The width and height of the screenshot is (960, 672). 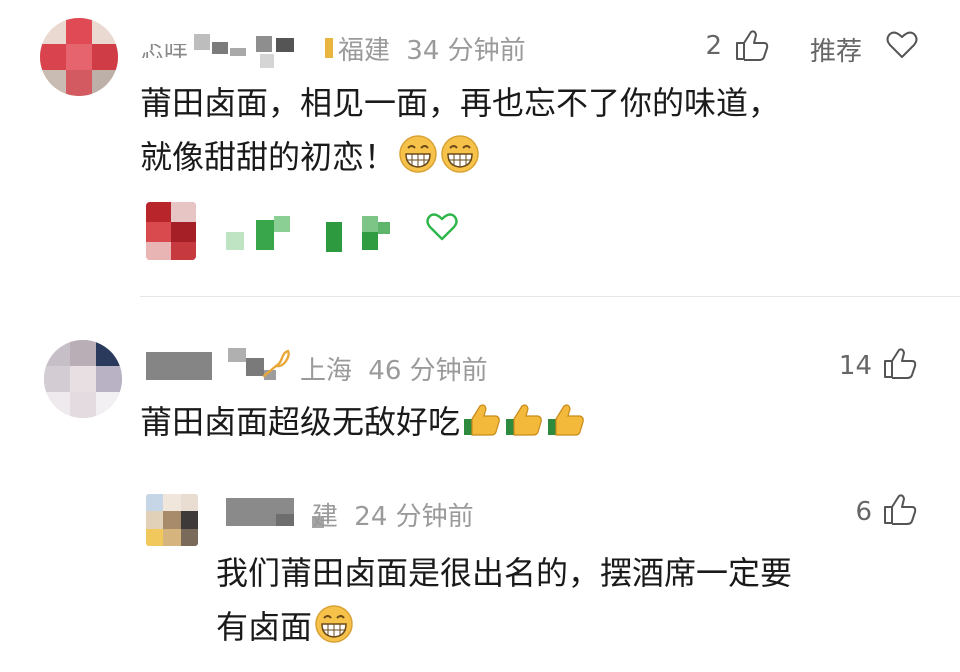 What do you see at coordinates (855, 366) in the screenshot?
I see `like-count: 14` at bounding box center [855, 366].